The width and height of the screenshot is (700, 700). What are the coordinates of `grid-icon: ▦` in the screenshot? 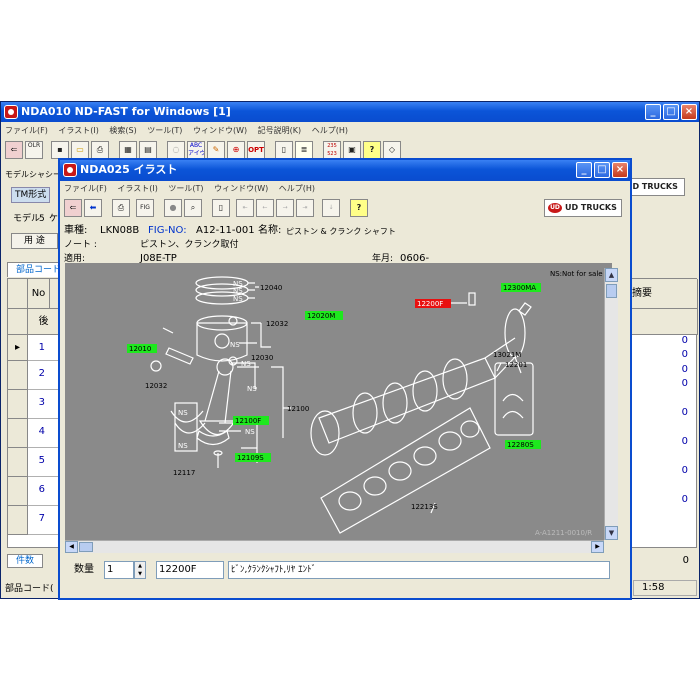 It's located at (128, 150).